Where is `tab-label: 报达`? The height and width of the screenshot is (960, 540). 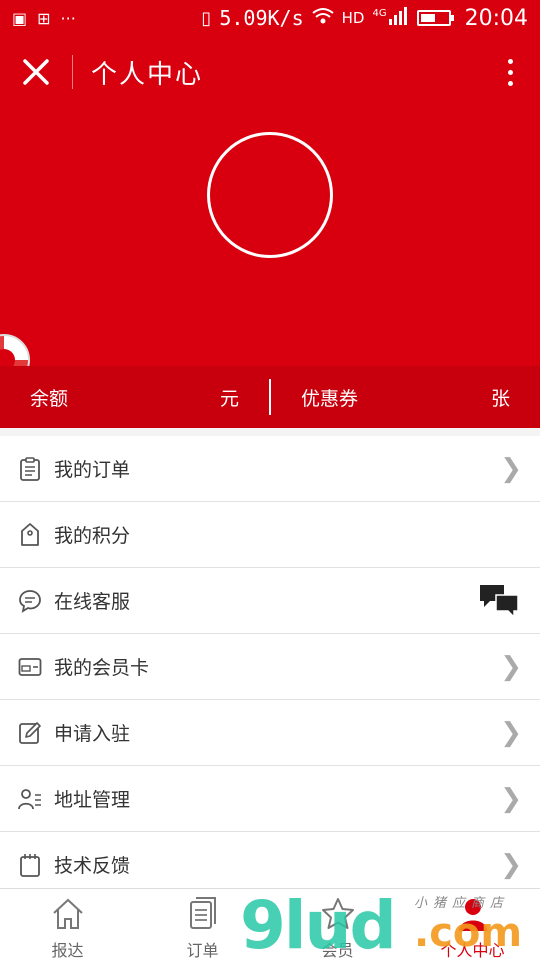
tab-label: 报达 is located at coordinates (67, 950).